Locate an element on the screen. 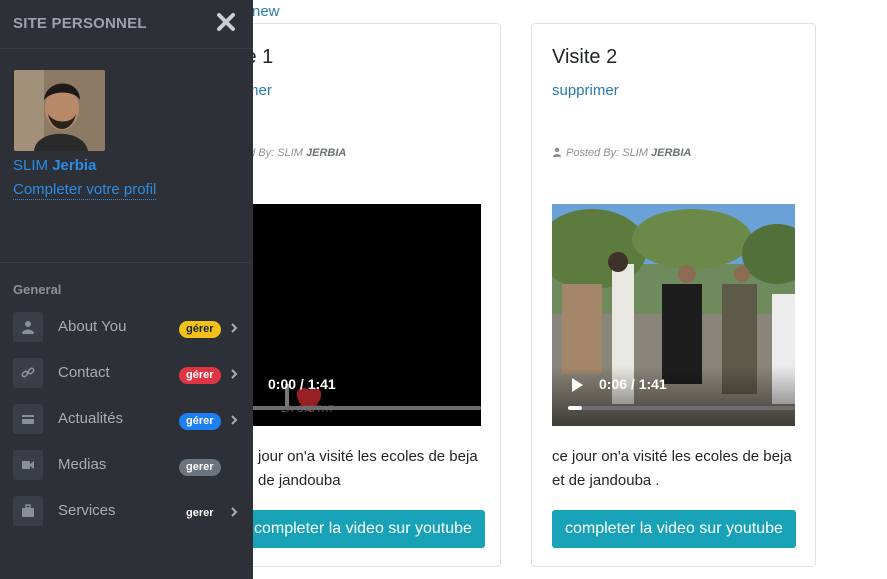 The width and height of the screenshot is (887, 579). user-last-name: Jerbia is located at coordinates (74, 165).